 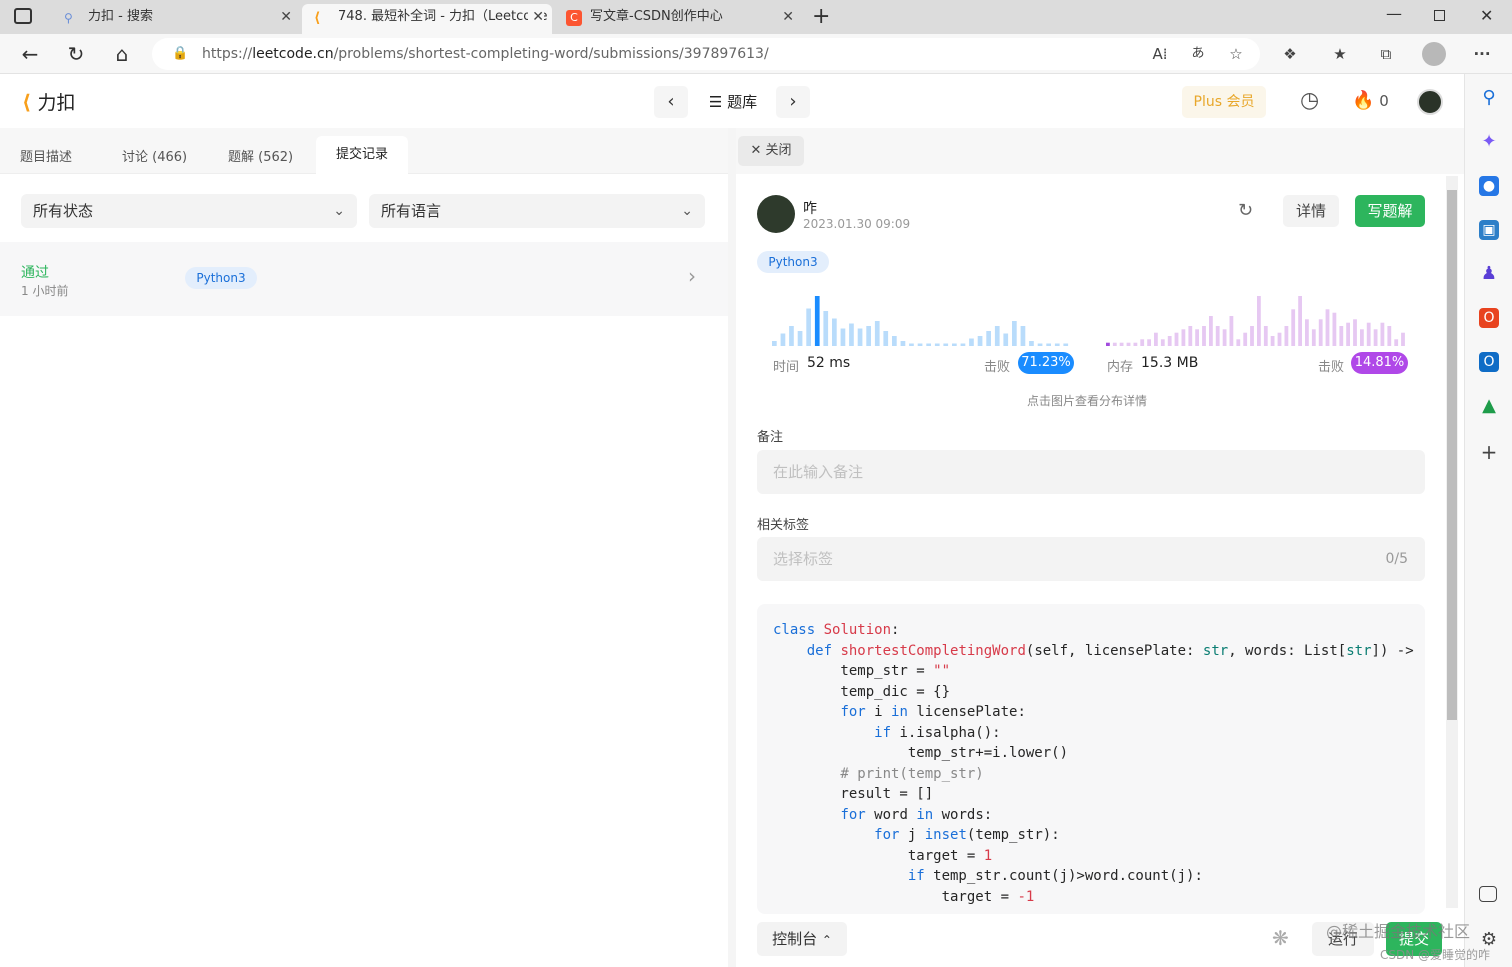 I want to click on tools-icon: ▣, so click(x=1489, y=230).